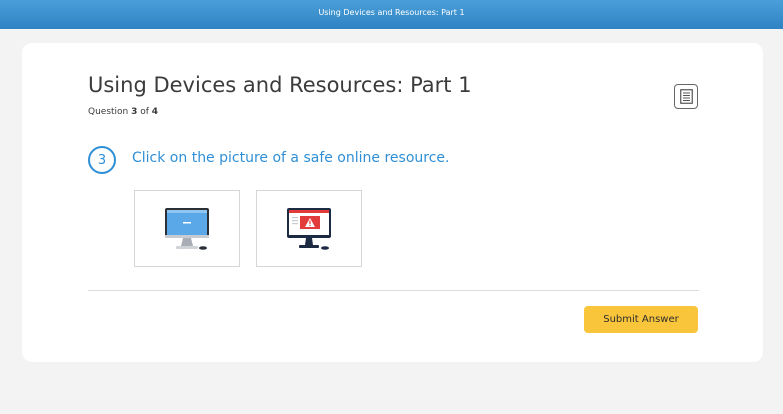  I want to click on warning-computer-icon, so click(309, 228).